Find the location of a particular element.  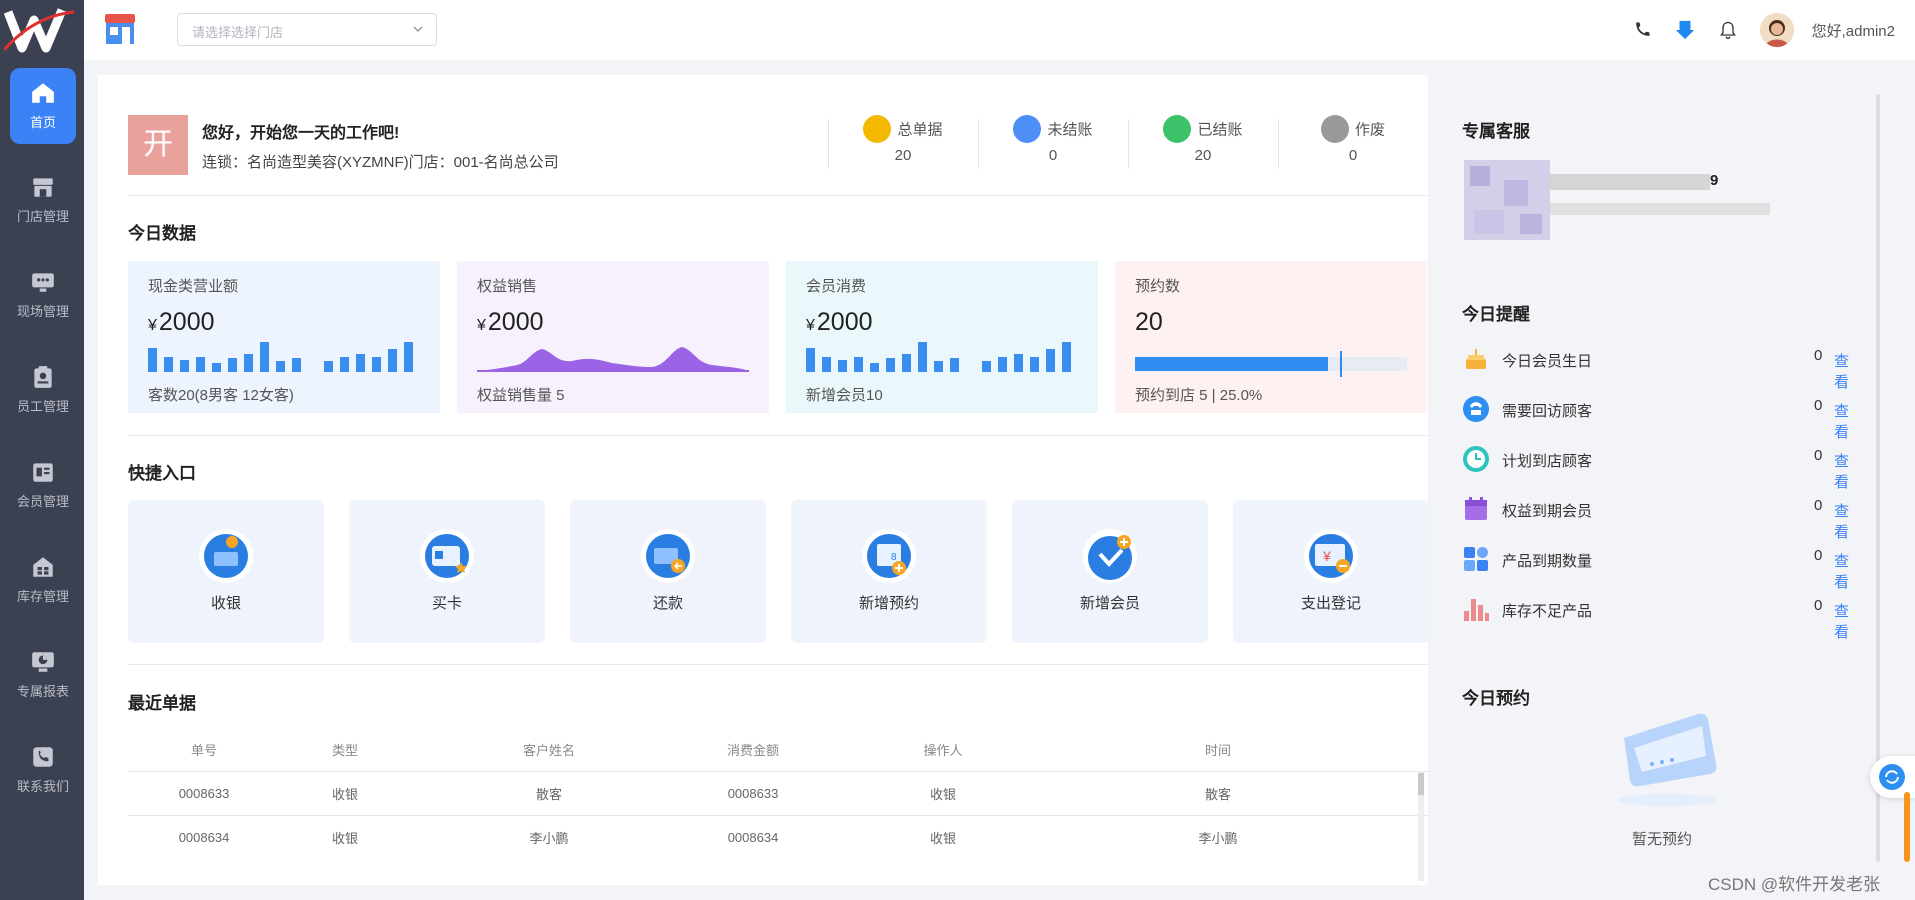

header-actions: 您好,admin2 is located at coordinates (1763, 30).